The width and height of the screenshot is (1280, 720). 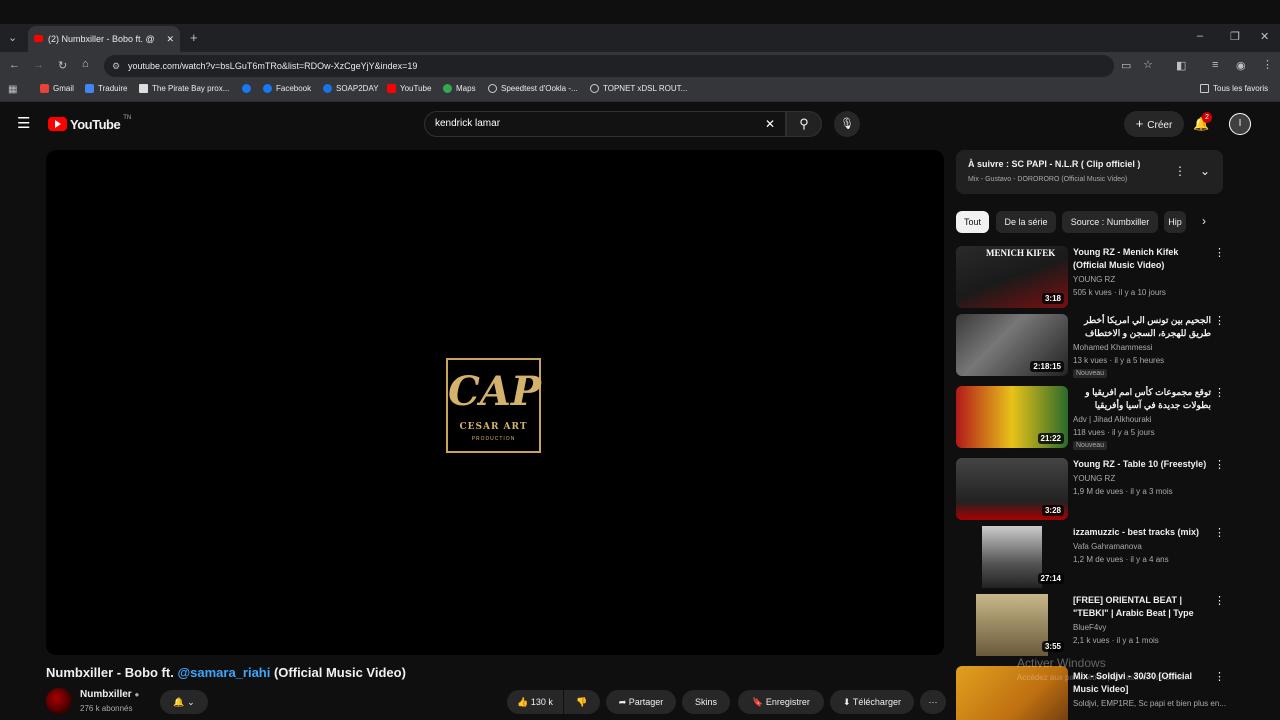 I want to click on video-thumbnail: MENICH KIFEK 3:18, so click(x=1012, y=277).